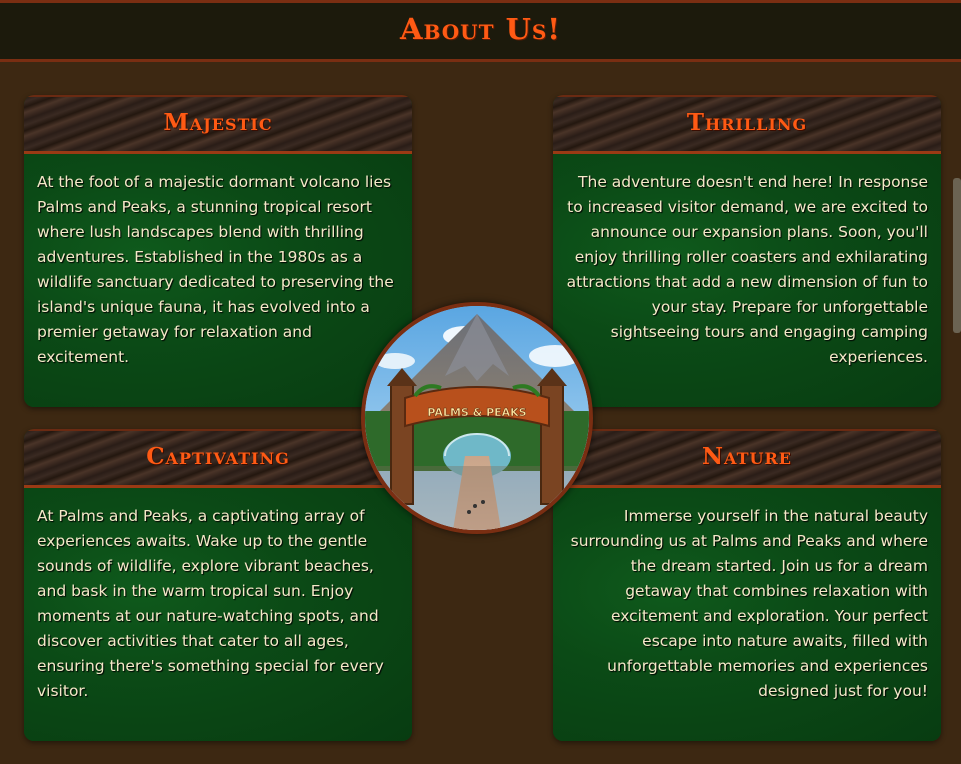  I want to click on scrollbar-thumb, so click(957, 255).